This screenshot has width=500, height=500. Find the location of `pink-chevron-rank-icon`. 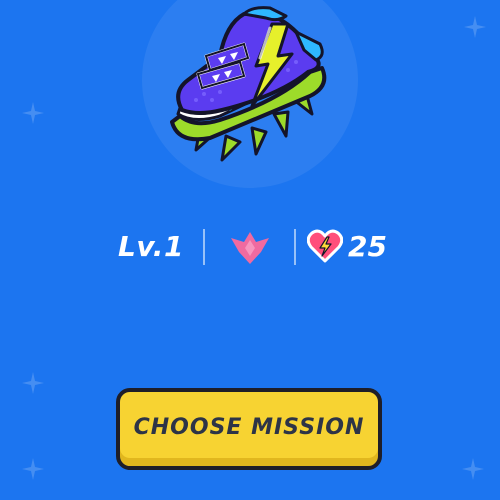

pink-chevron-rank-icon is located at coordinates (250, 248).